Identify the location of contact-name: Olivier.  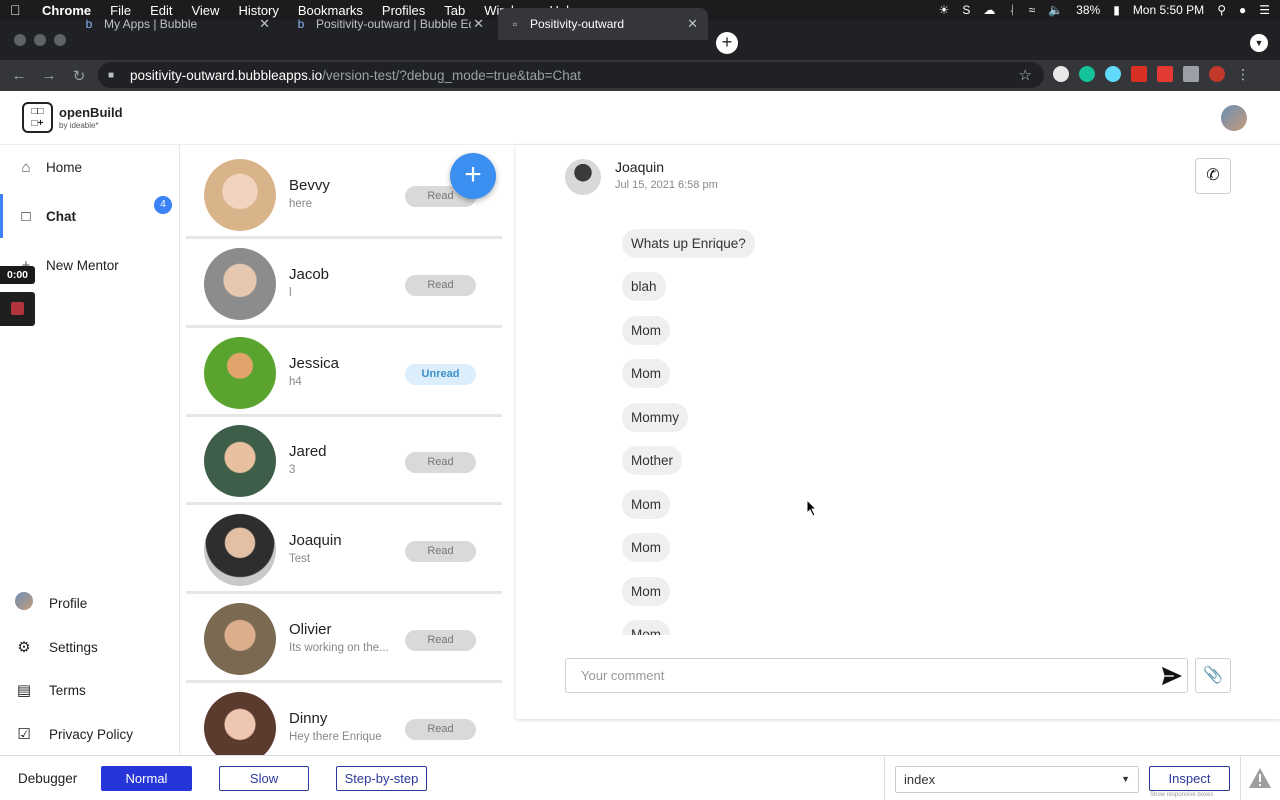
(310, 629).